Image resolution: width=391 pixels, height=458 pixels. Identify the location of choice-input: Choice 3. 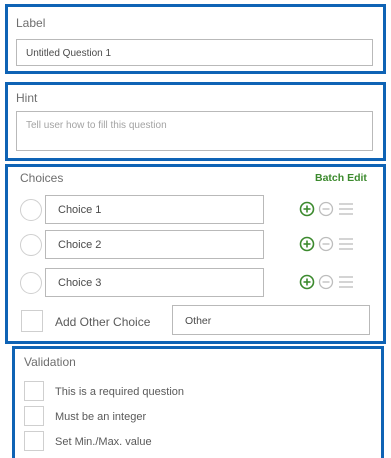
(154, 282).